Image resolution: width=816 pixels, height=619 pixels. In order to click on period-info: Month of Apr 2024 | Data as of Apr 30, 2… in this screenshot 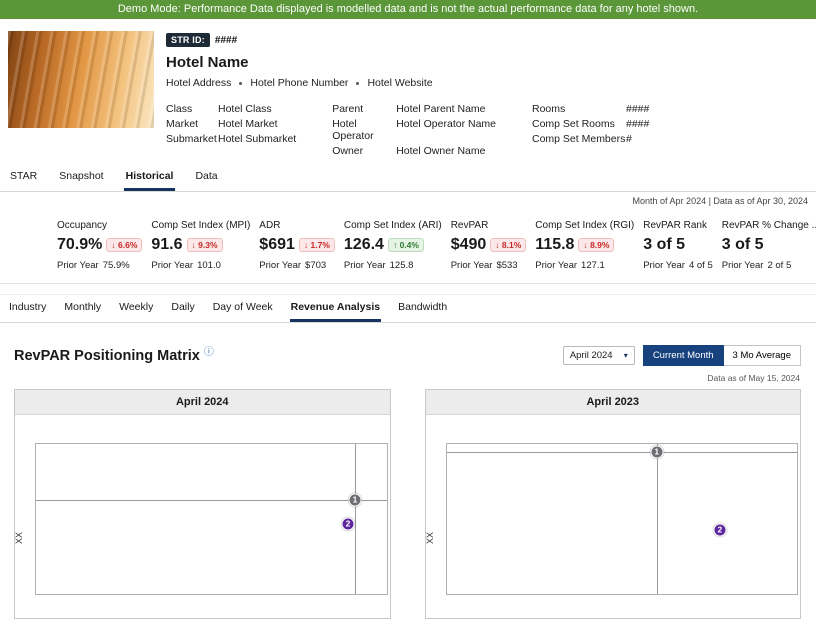, I will do `click(720, 201)`.